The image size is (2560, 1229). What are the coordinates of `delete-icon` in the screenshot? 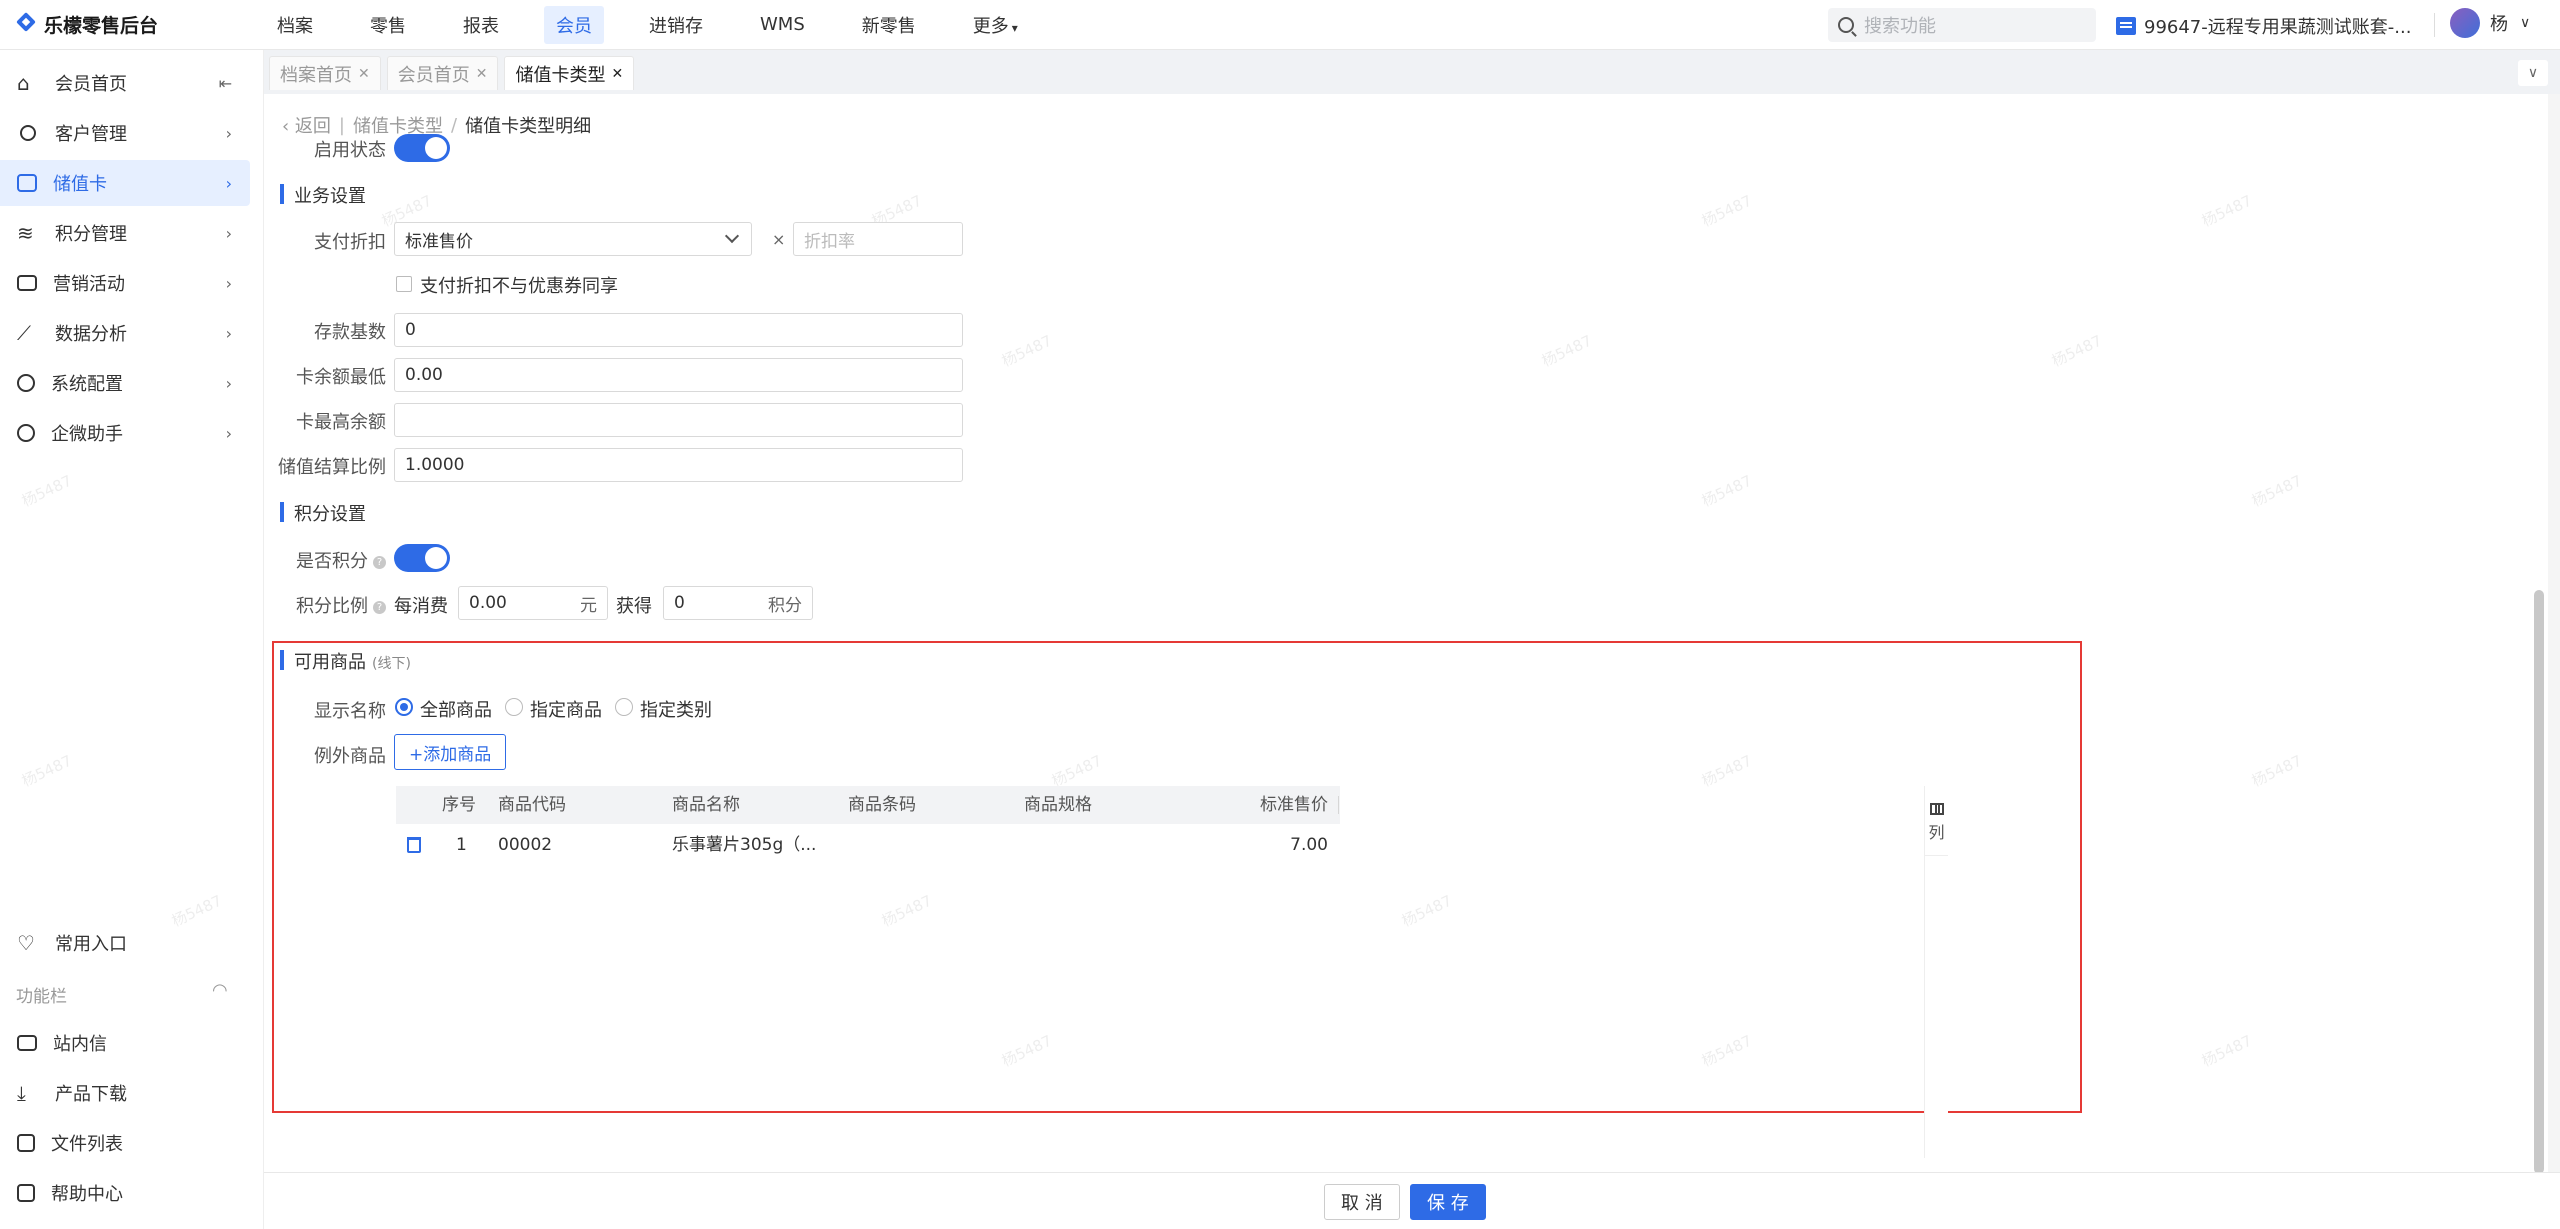 It's located at (414, 845).